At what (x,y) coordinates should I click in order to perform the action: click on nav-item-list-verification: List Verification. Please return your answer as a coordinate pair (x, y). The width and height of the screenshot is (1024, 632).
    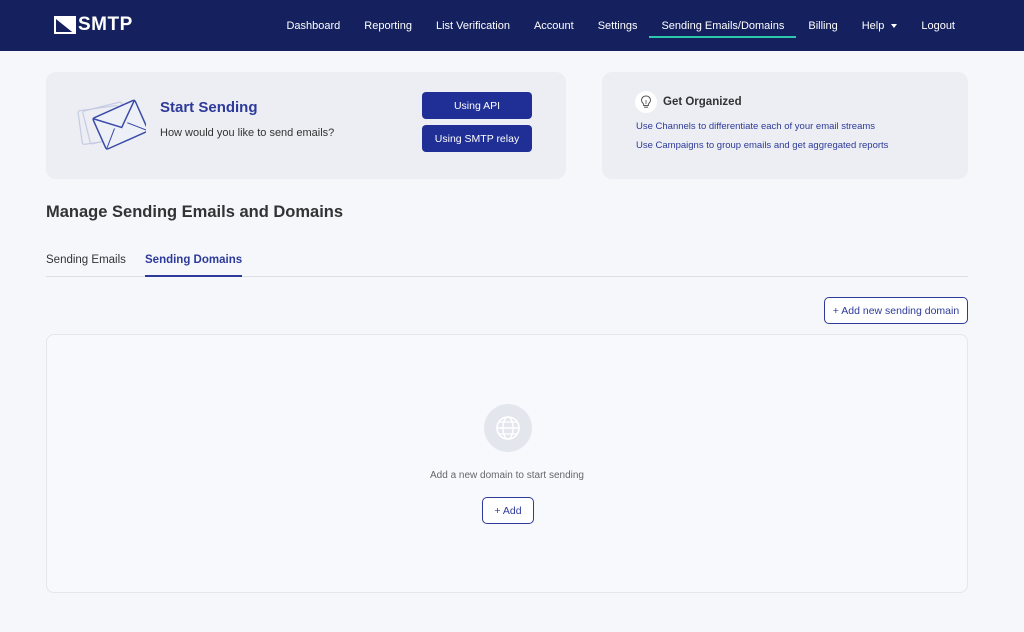
    Looking at the image, I should click on (473, 25).